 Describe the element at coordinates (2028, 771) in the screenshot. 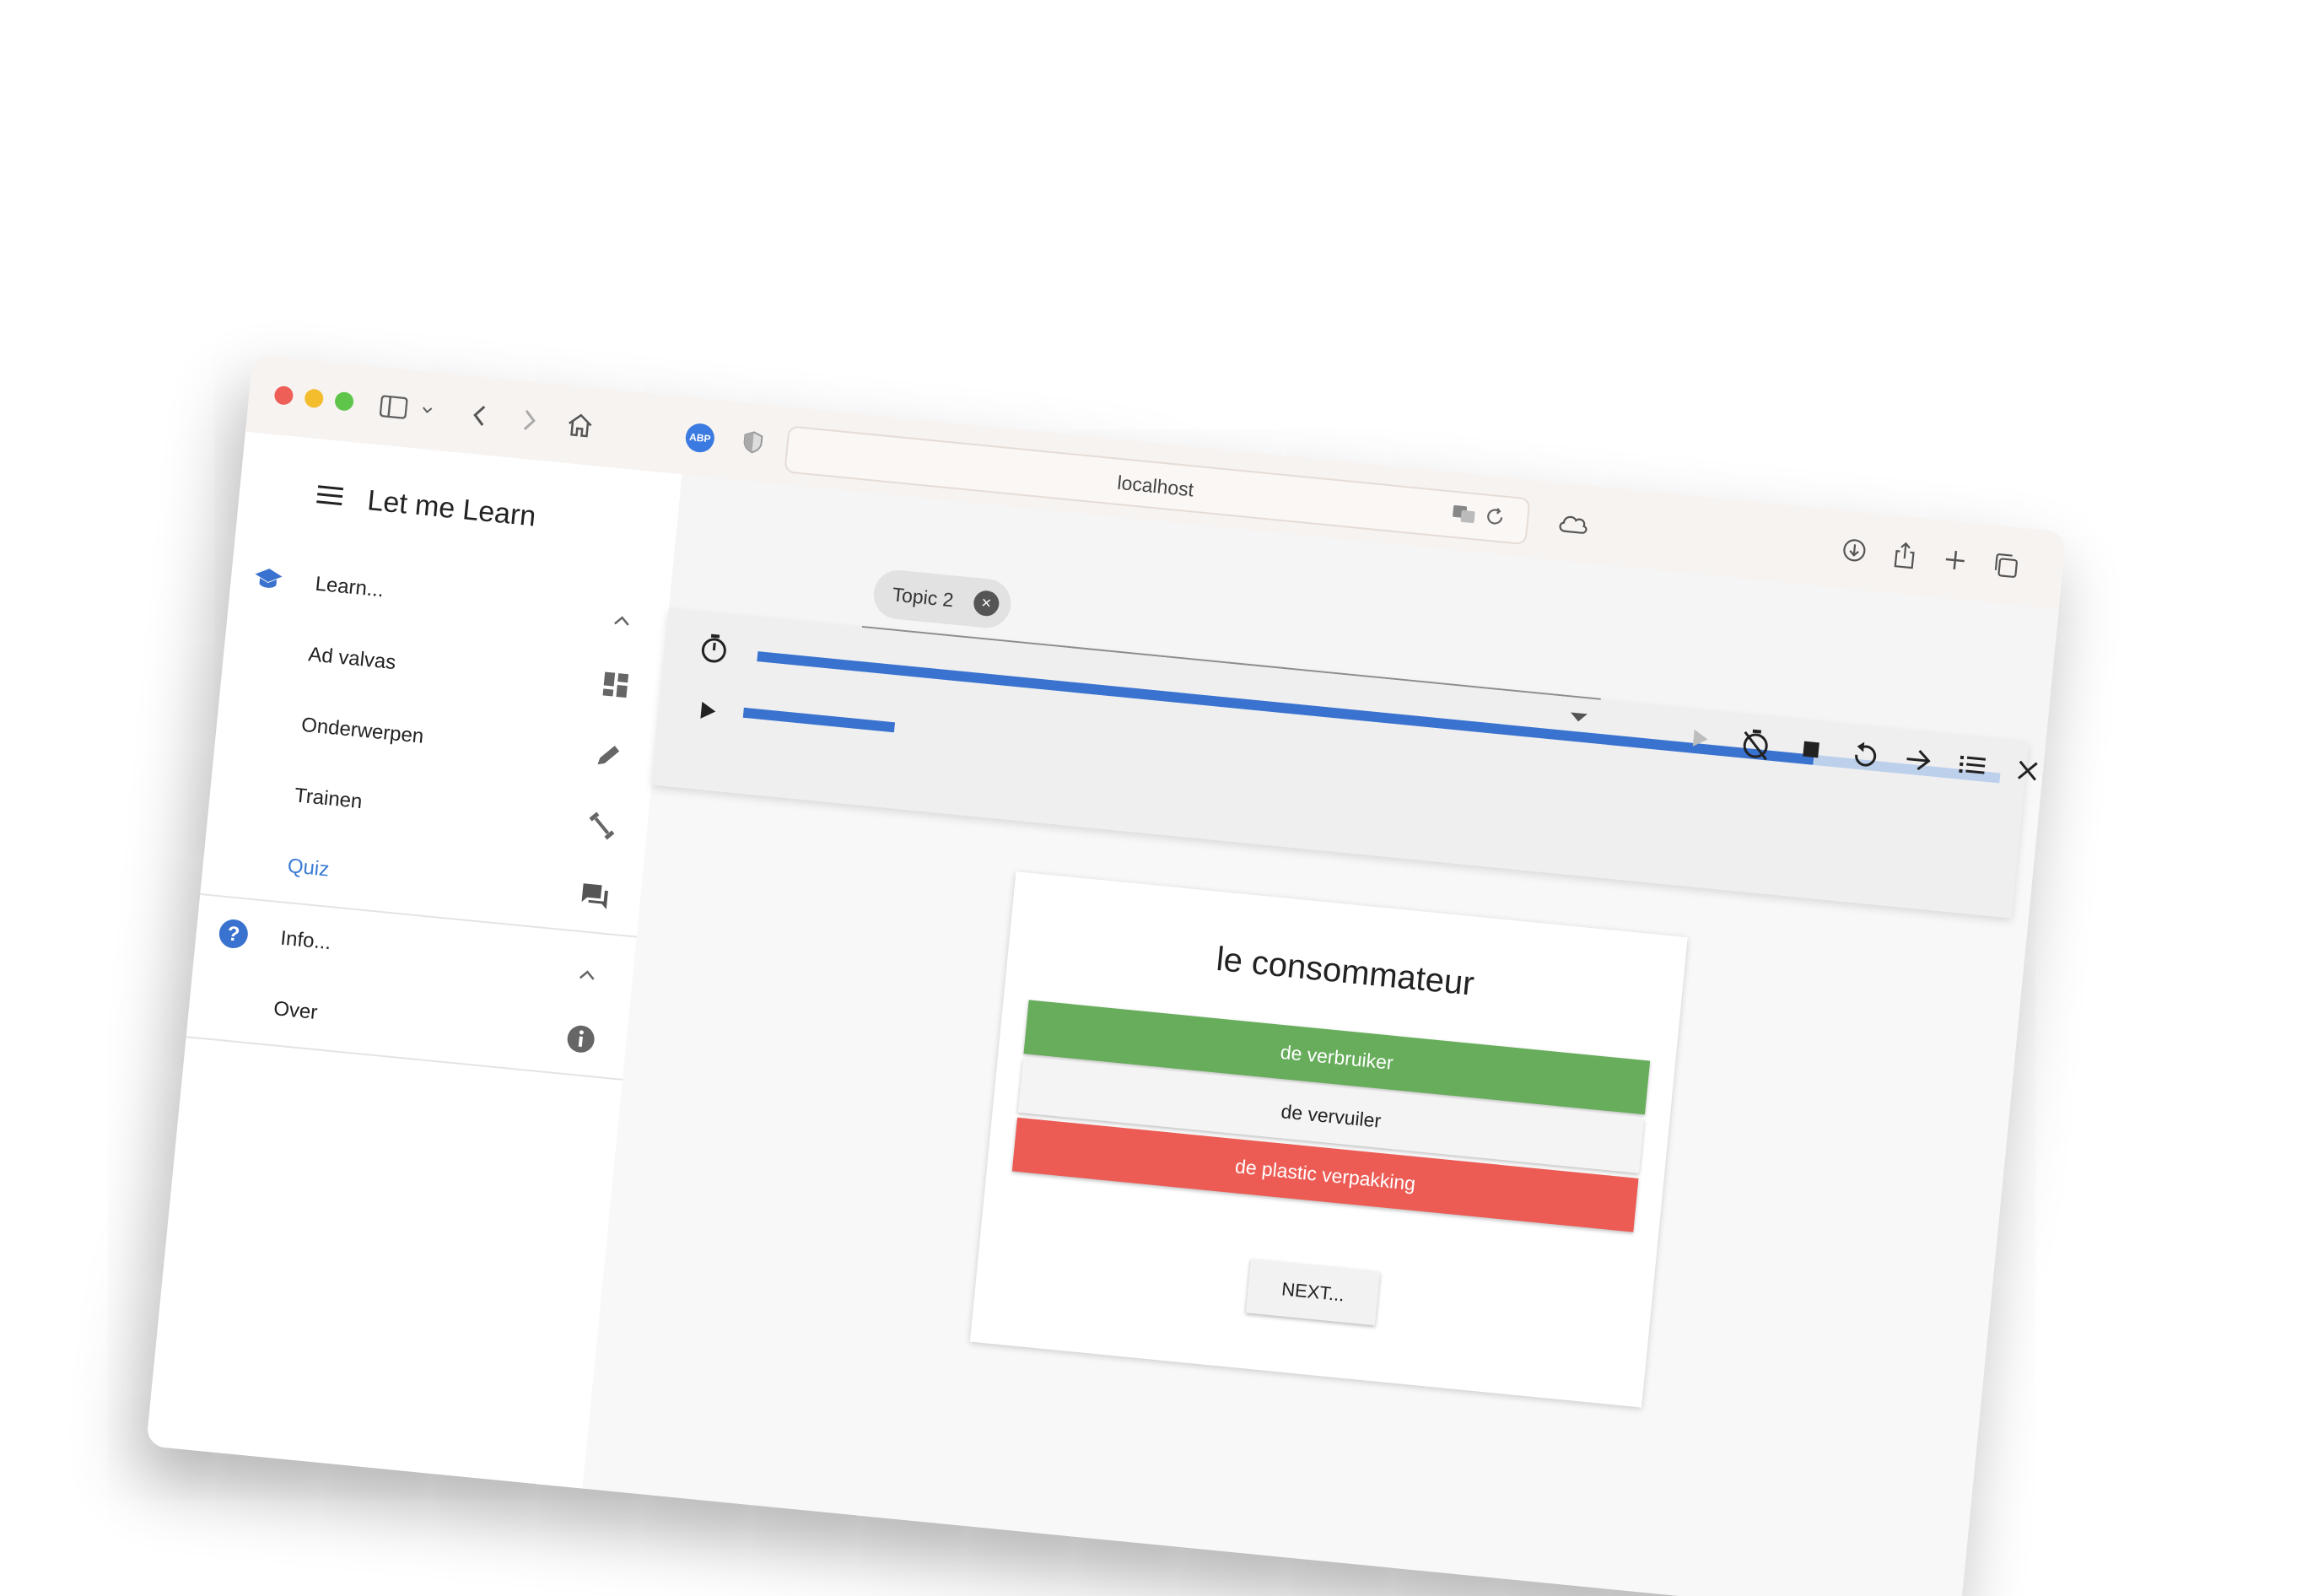

I see `close-icon` at that location.